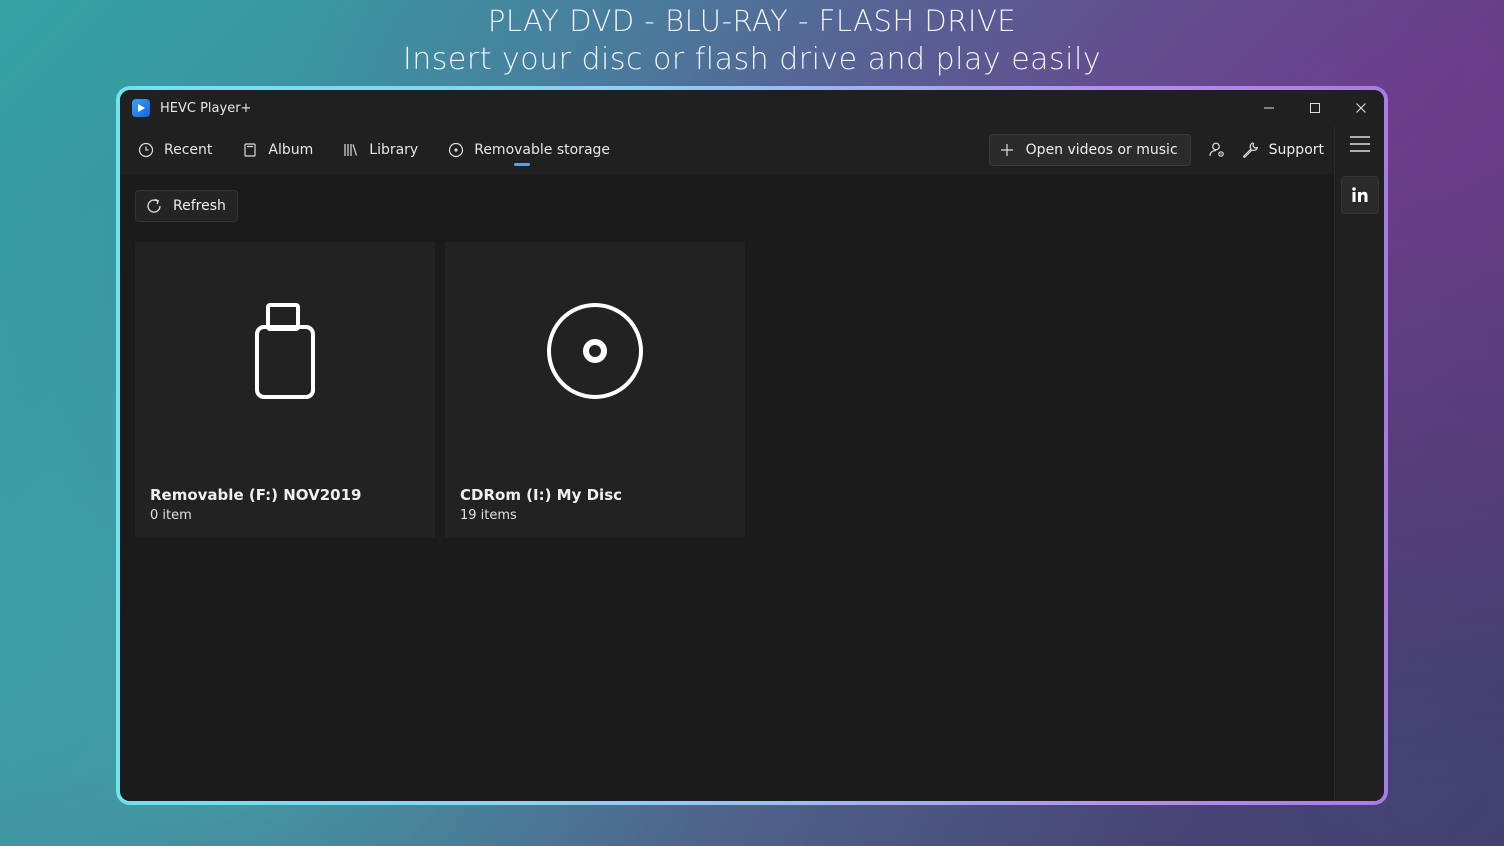  What do you see at coordinates (522, 164) in the screenshot?
I see `active-tab-indicator` at bounding box center [522, 164].